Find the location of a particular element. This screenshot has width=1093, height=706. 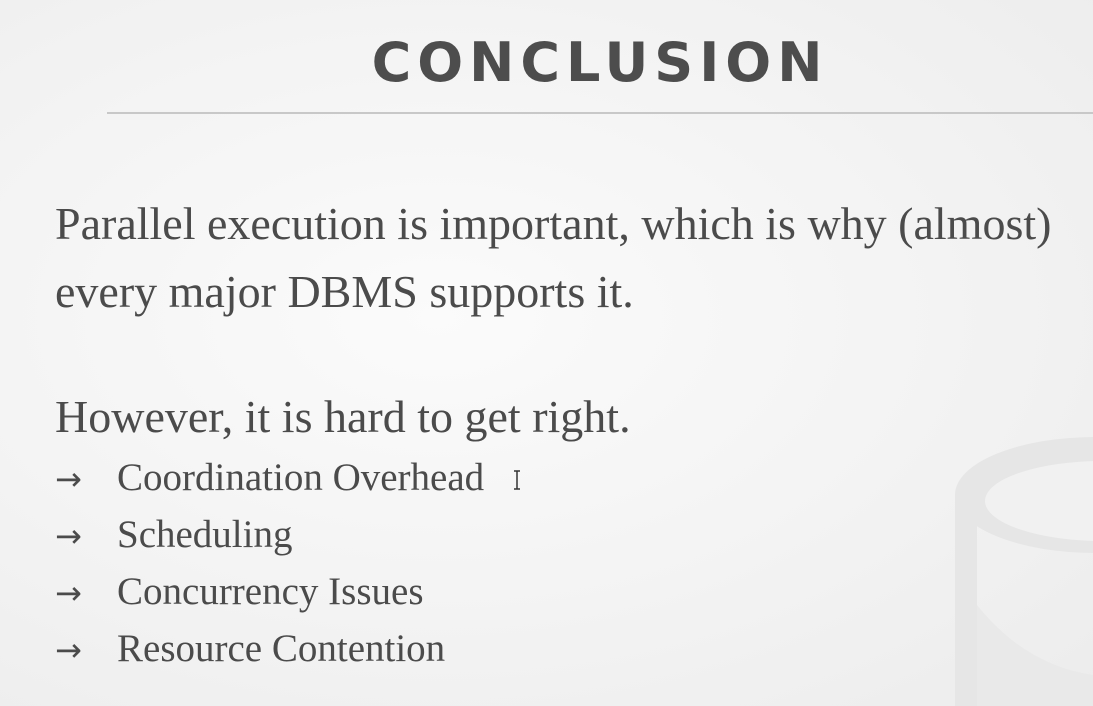

list-item: → Scheduling is located at coordinates (269, 535).